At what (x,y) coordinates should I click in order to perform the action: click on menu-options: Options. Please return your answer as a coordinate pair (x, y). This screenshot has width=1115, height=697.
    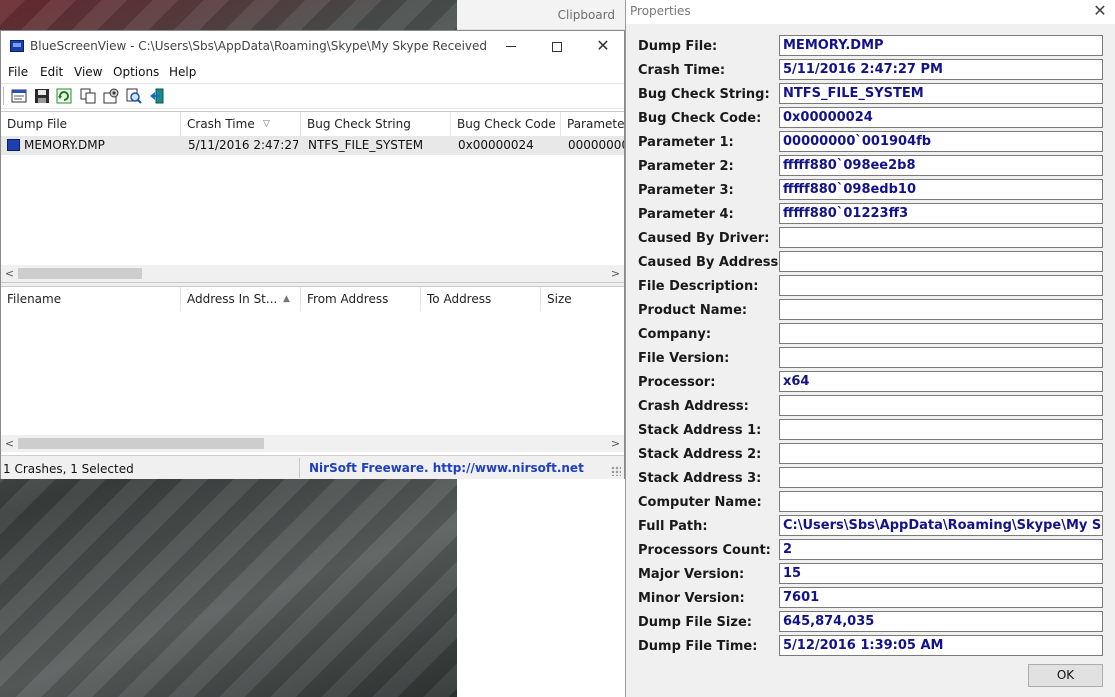
    Looking at the image, I should click on (136, 72).